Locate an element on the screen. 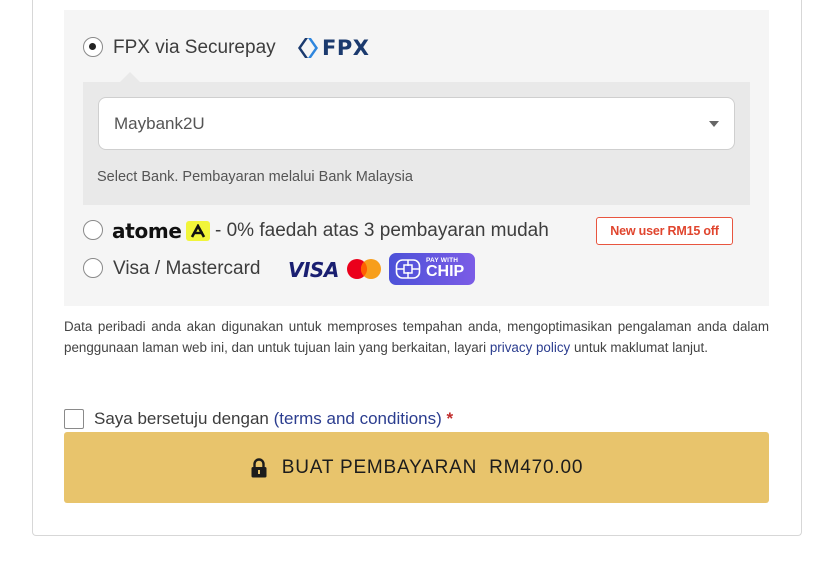 Image resolution: width=826 pixels, height=565 pixels. card-label: Visa / Mastercard is located at coordinates (186, 269).